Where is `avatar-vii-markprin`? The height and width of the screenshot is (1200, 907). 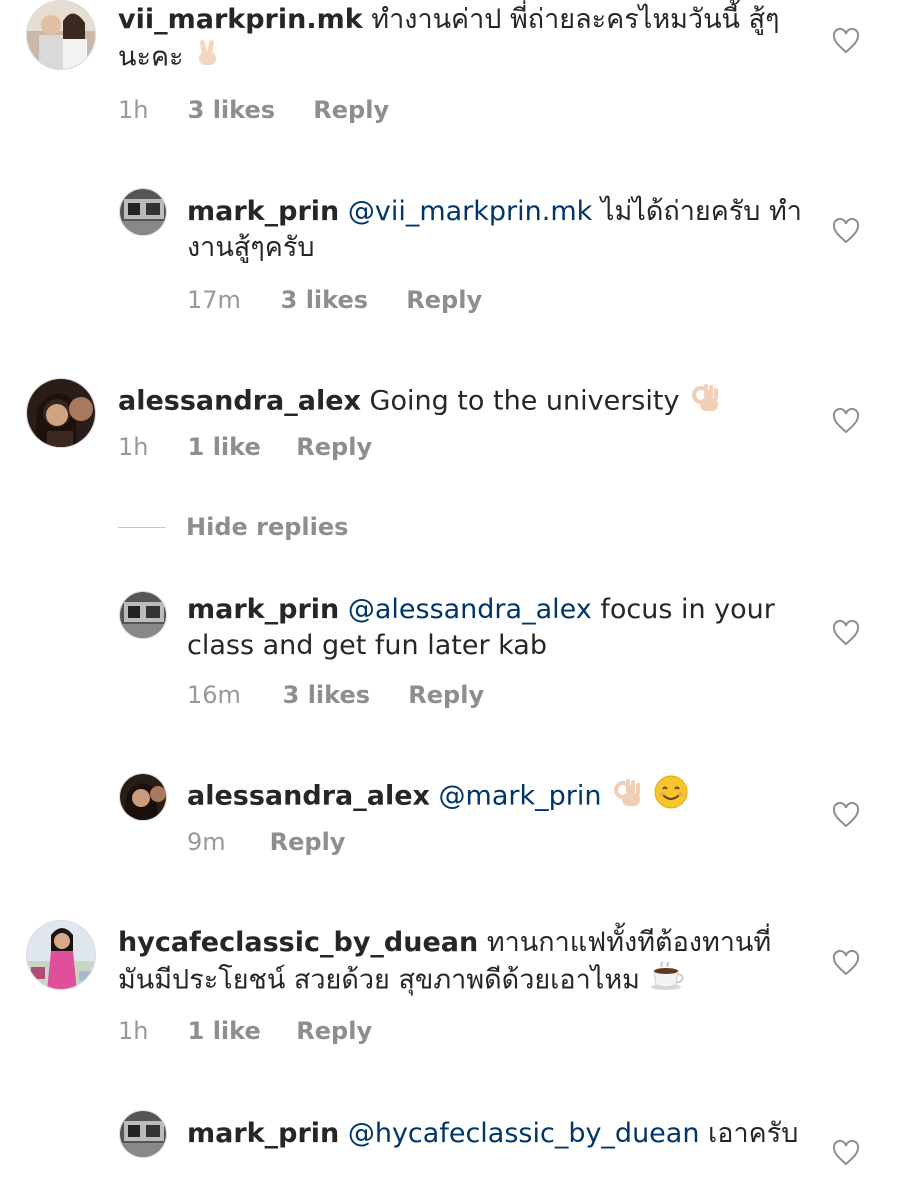
avatar-vii-markprin is located at coordinates (61, 35).